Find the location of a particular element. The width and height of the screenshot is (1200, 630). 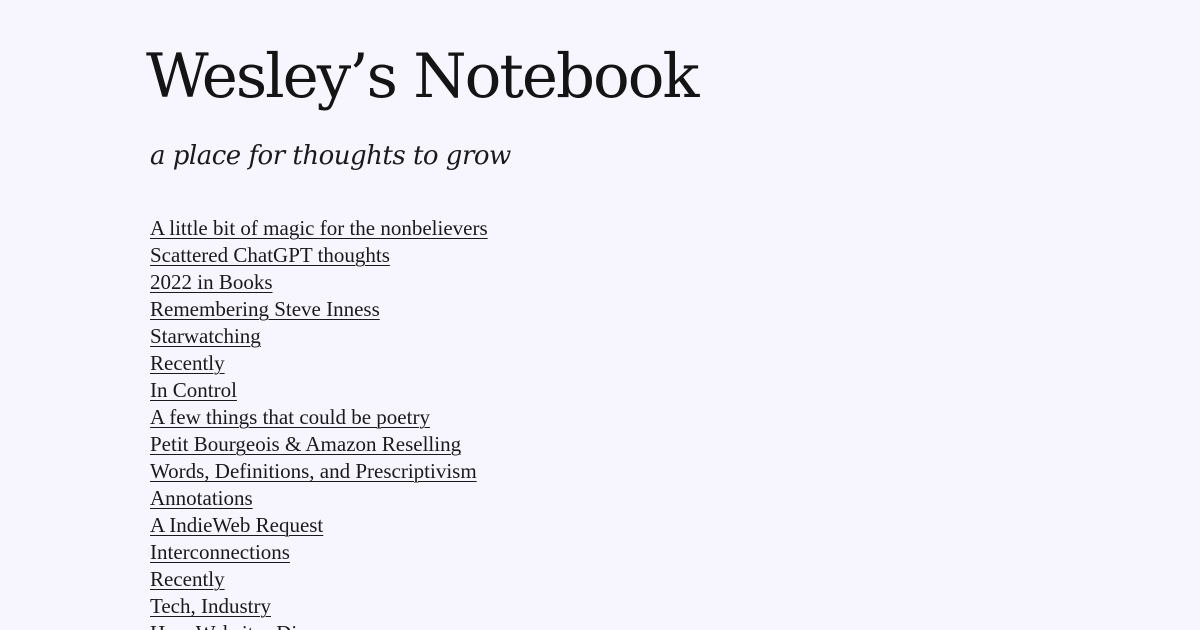

list-item: A IndieWeb Request is located at coordinates (319, 525).